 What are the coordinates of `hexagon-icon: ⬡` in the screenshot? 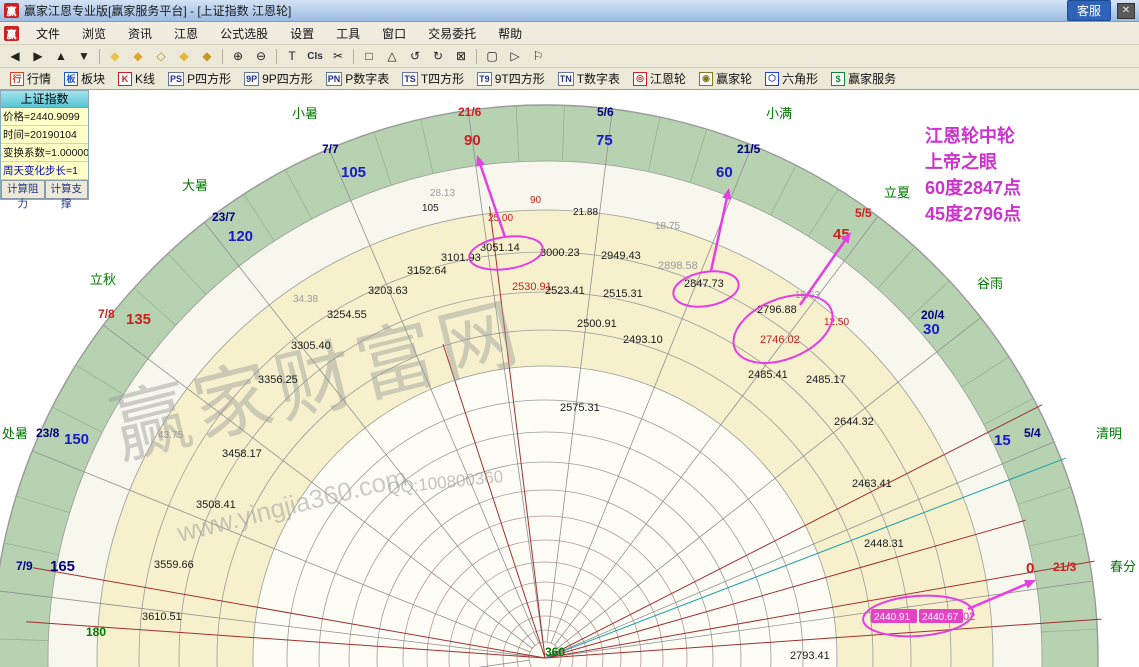 It's located at (772, 78).